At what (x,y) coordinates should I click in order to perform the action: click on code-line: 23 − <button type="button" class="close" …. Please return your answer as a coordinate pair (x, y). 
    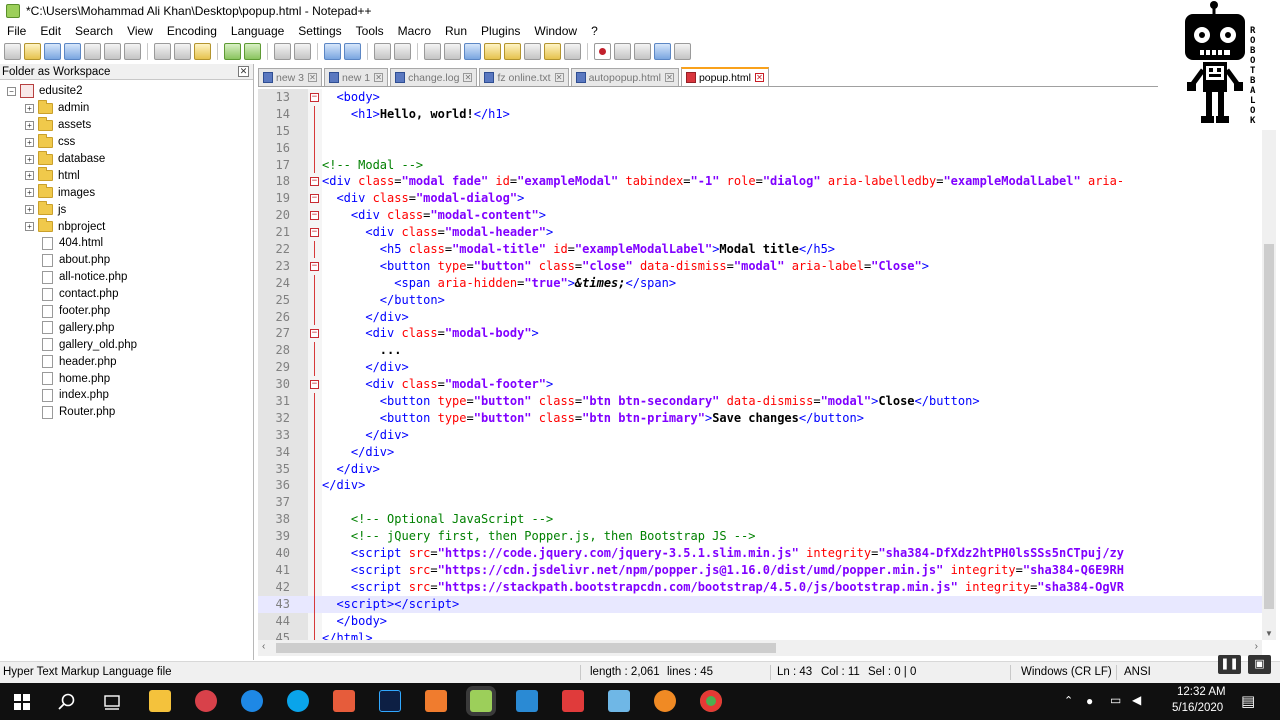
    Looking at the image, I should click on (760, 266).